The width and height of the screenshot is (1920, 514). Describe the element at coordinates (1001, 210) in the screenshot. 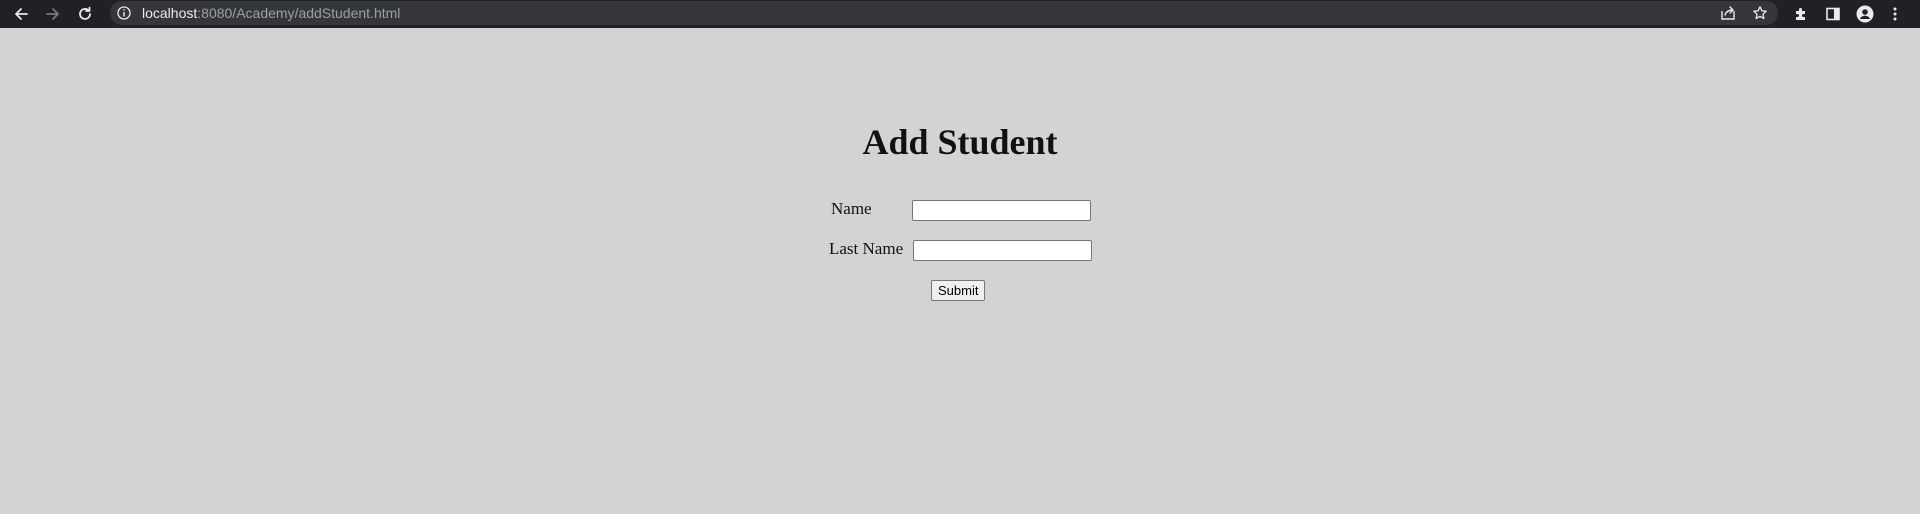

I see `name-input` at that location.